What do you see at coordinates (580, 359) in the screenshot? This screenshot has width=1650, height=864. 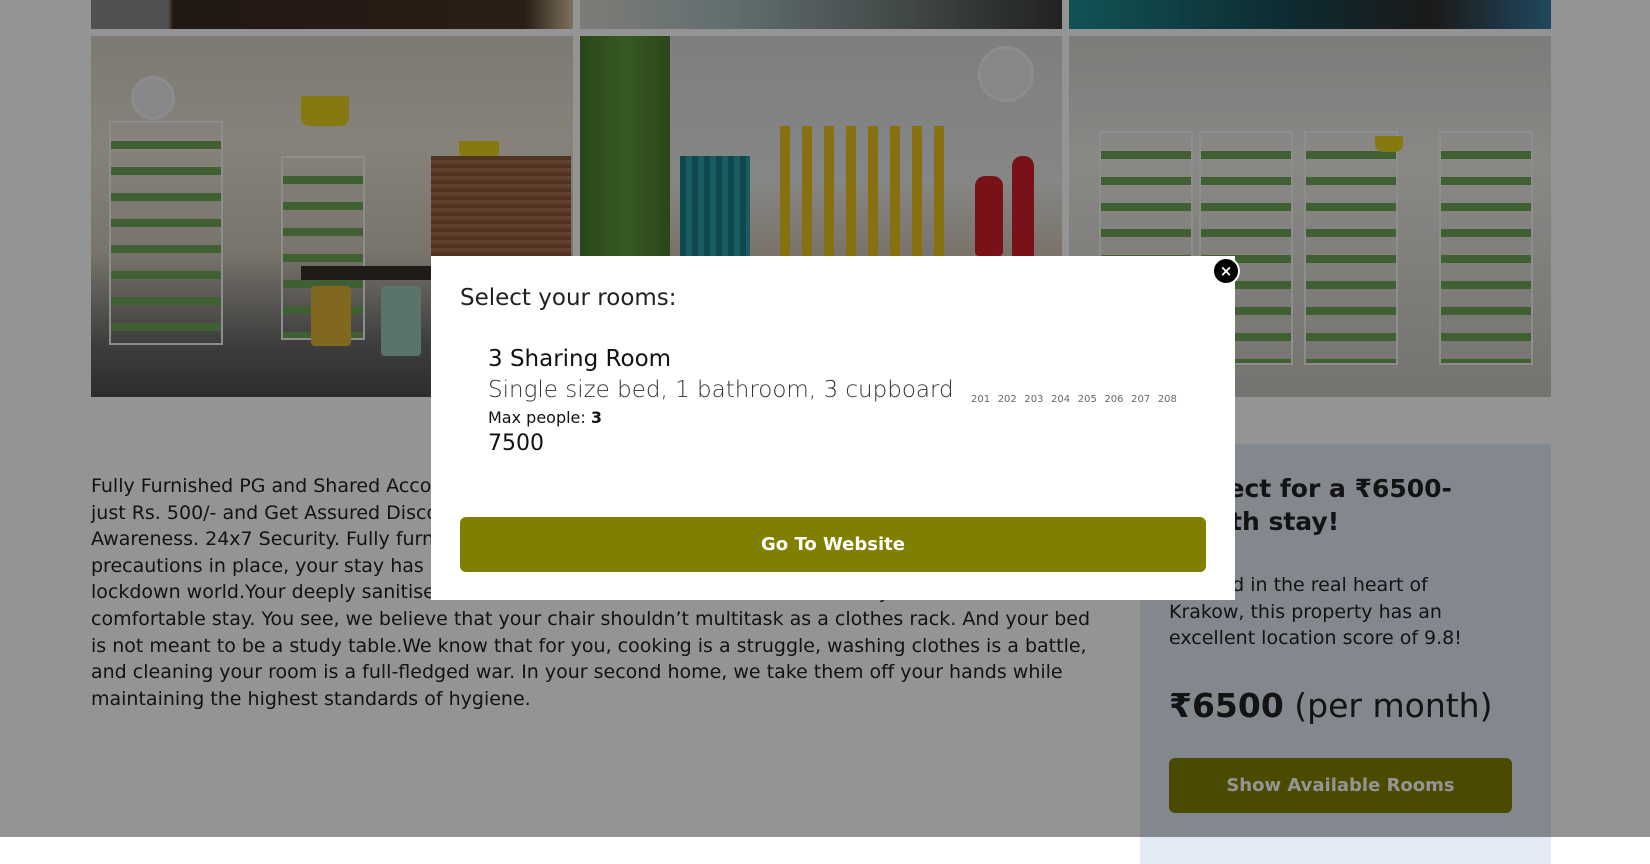 I see `room-name: 3 Sharing Room` at bounding box center [580, 359].